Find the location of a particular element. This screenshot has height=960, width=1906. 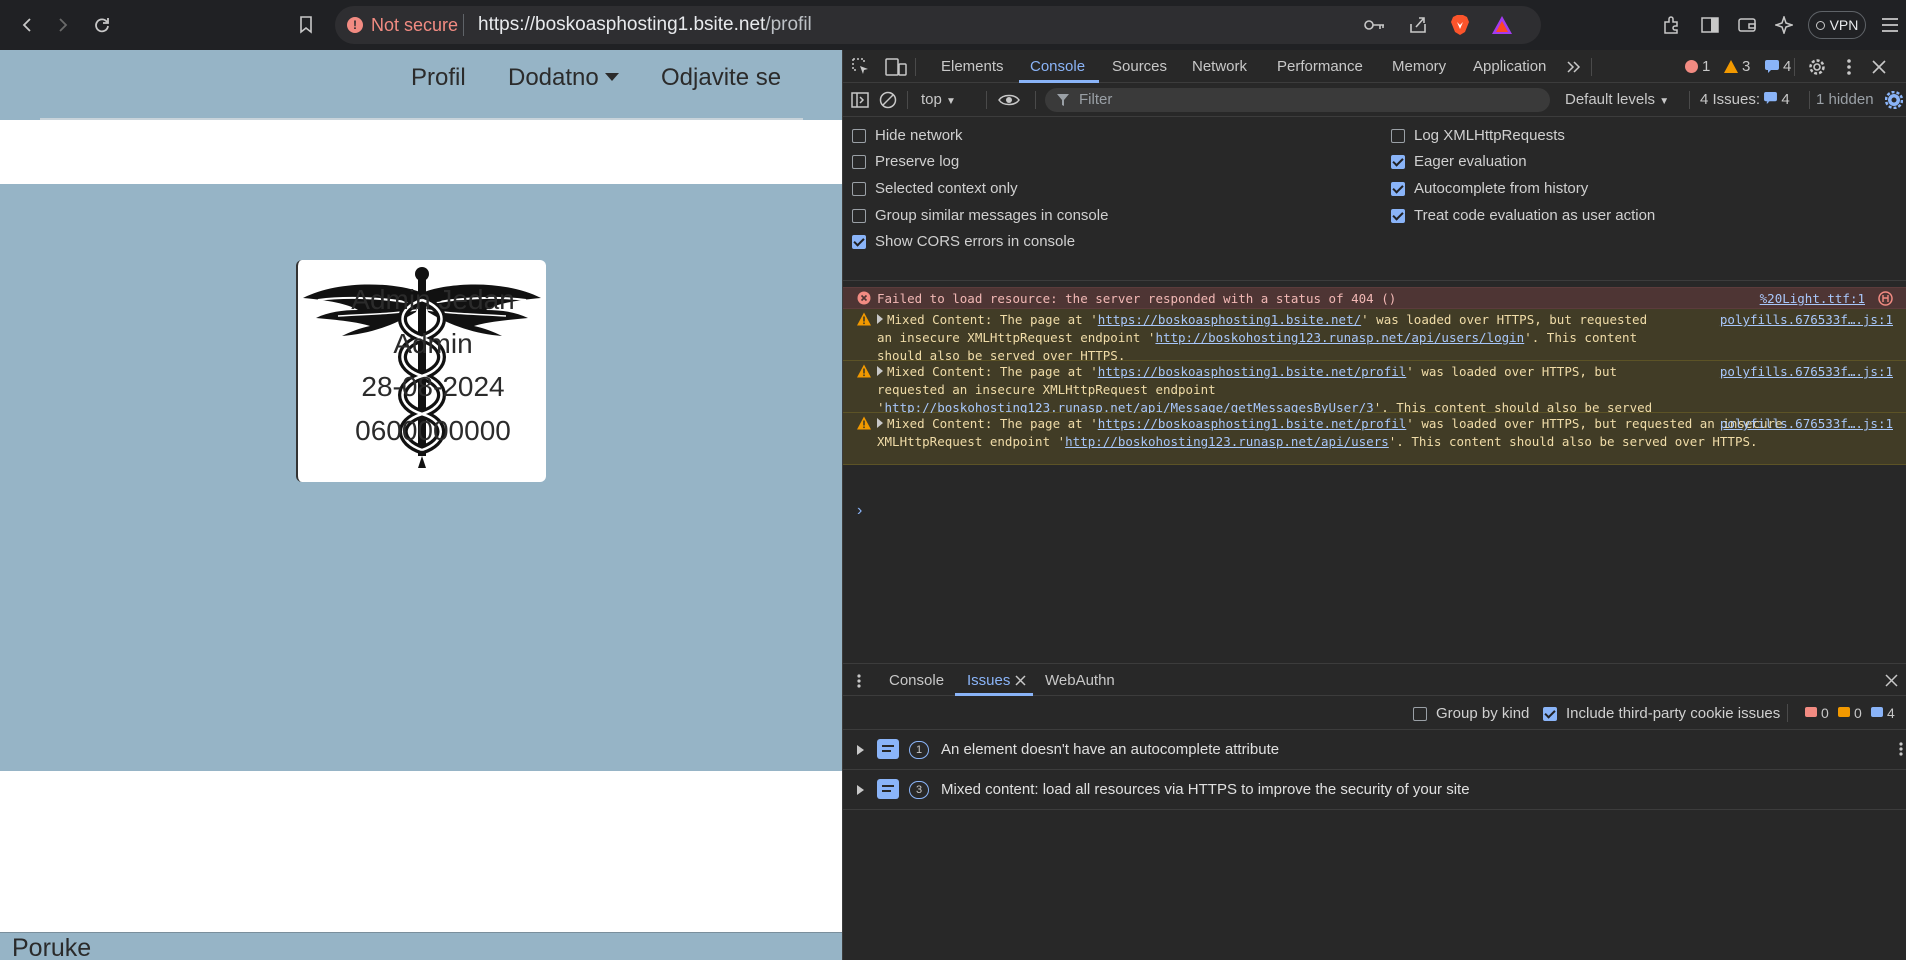

forward-icon is located at coordinates (63, 25).